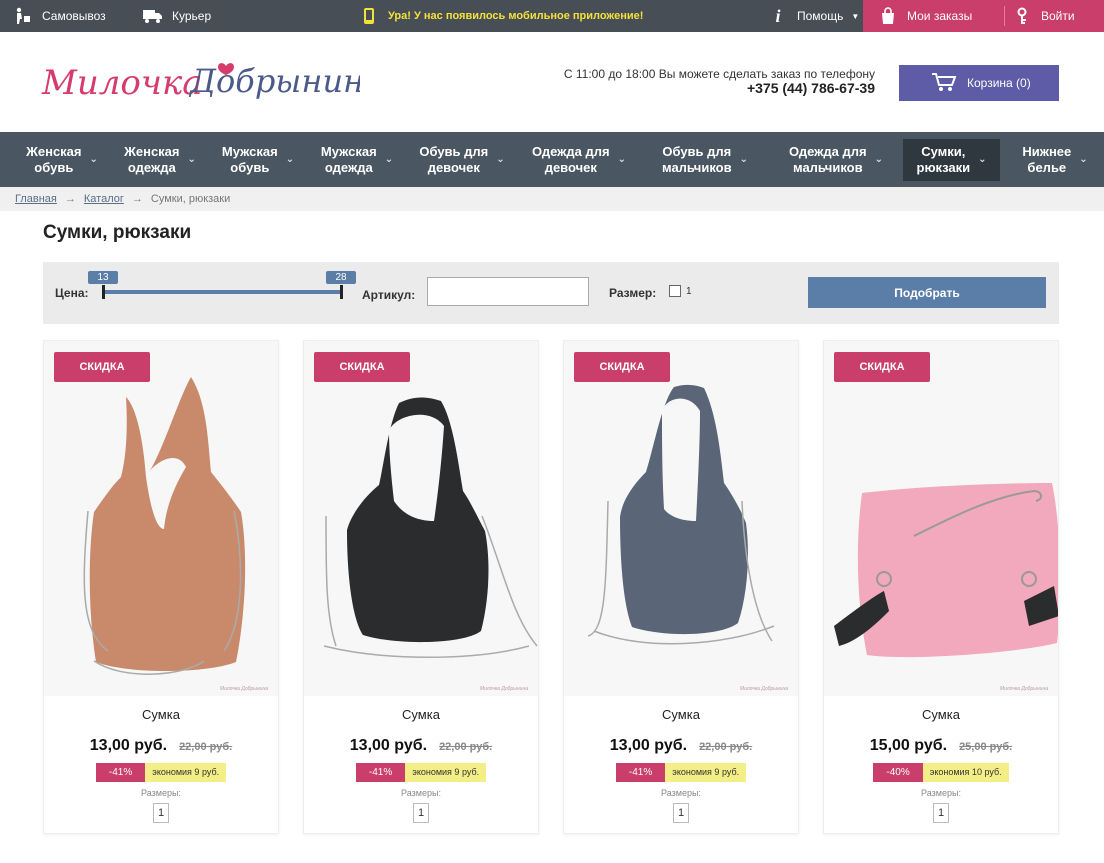 The width and height of the screenshot is (1104, 863). I want to click on nav-item-women-shoes: Женская обувь ⌄, so click(62, 160).